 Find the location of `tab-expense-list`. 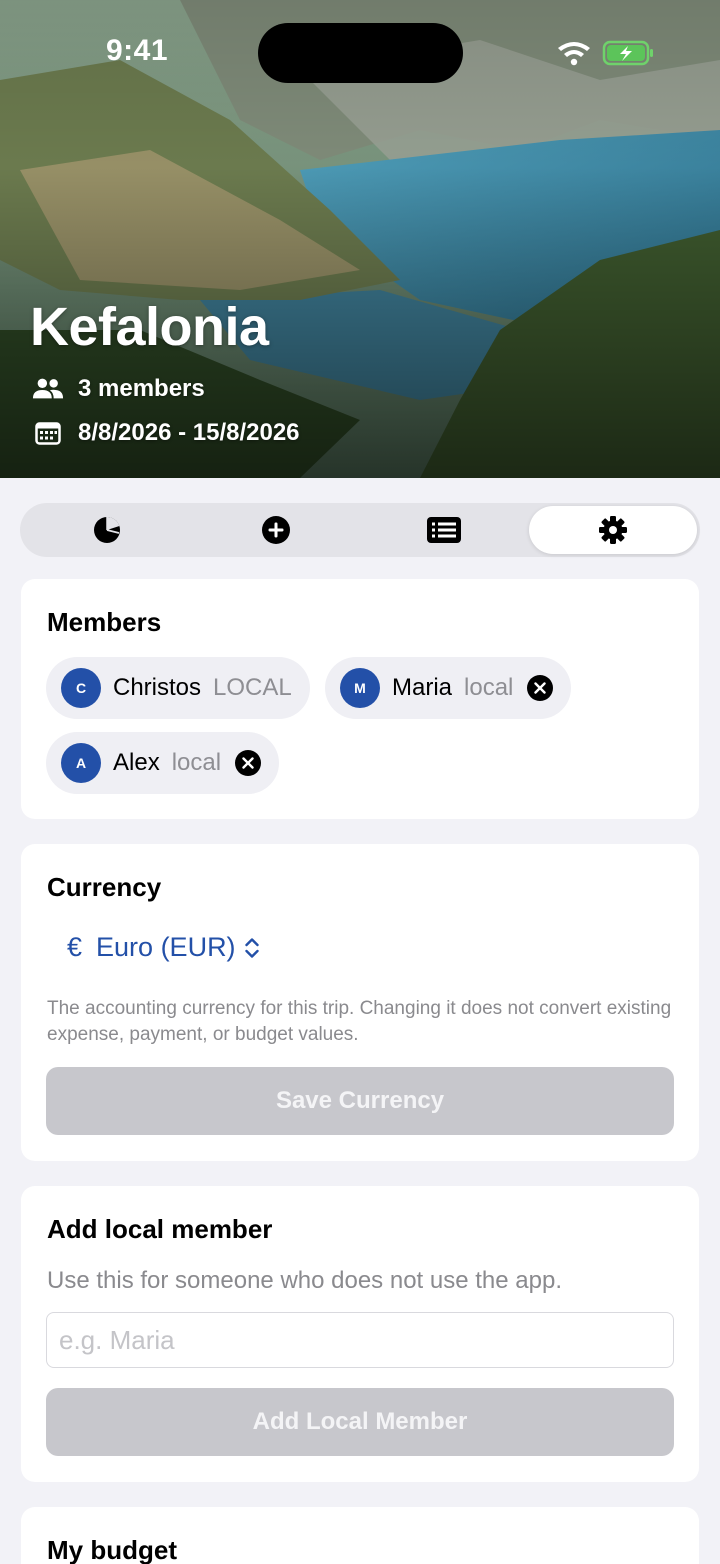

tab-expense-list is located at coordinates (444, 530).